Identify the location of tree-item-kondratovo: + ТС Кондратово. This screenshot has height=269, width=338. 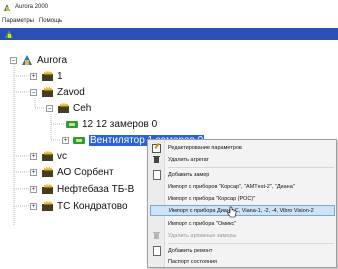
(79, 206).